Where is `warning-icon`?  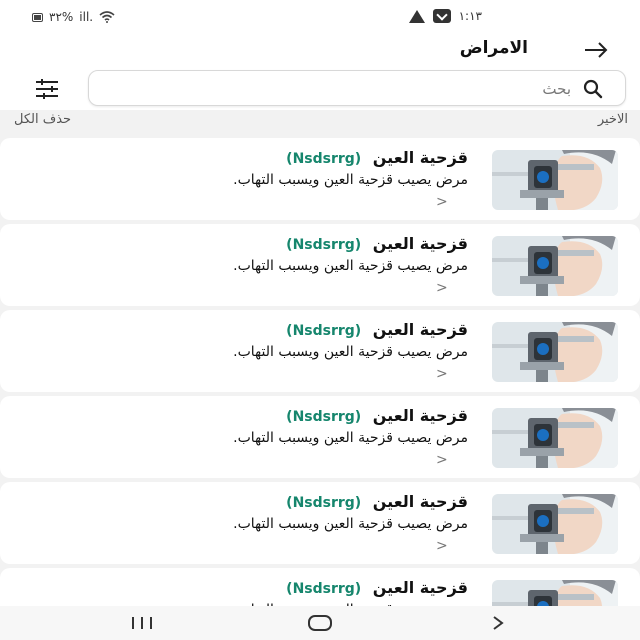 warning-icon is located at coordinates (416, 16).